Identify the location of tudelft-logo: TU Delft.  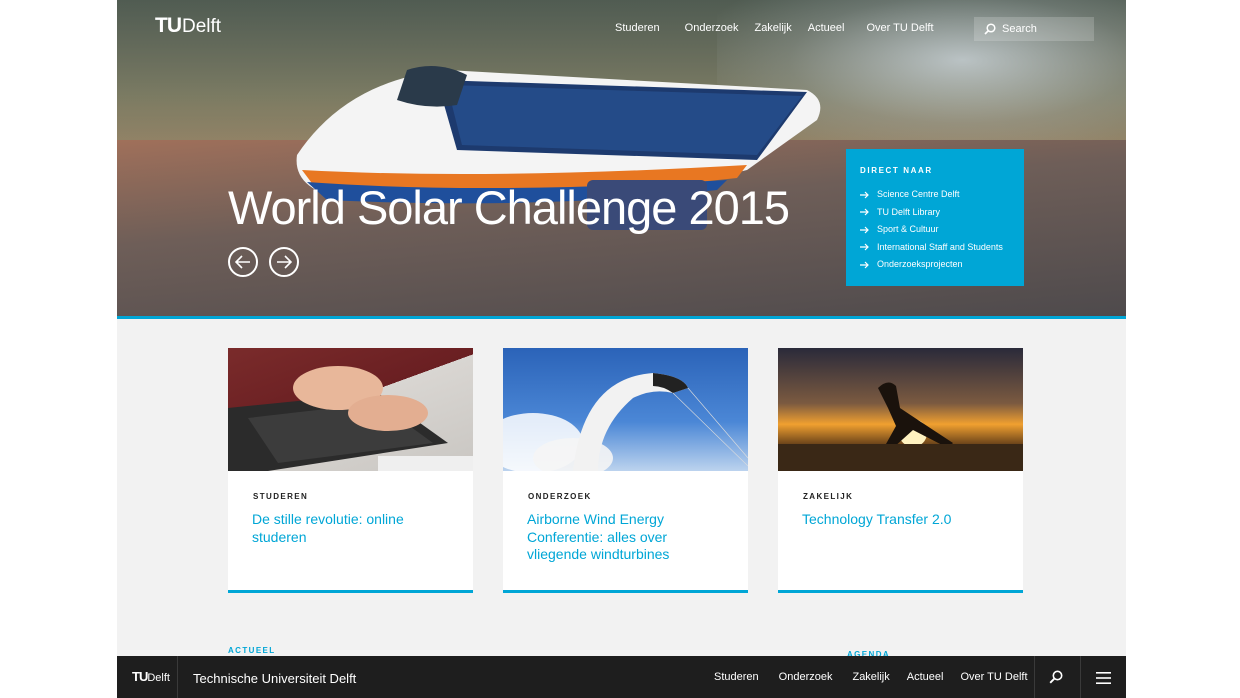
(188, 26).